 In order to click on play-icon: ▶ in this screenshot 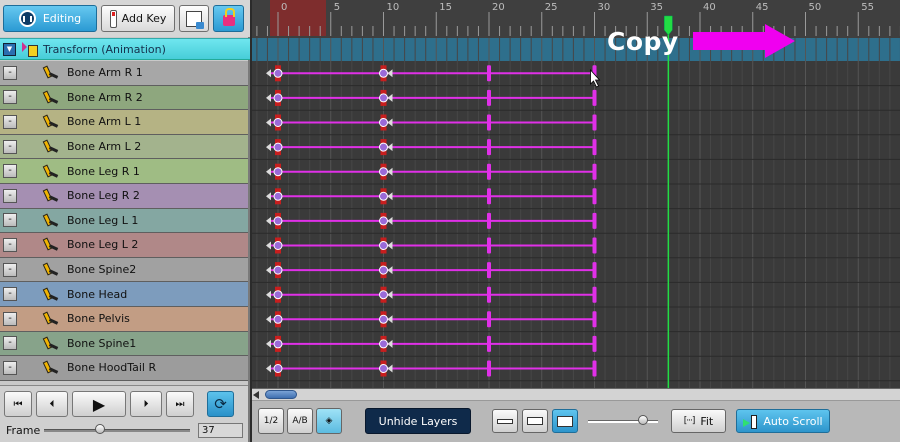, I will do `click(99, 404)`.